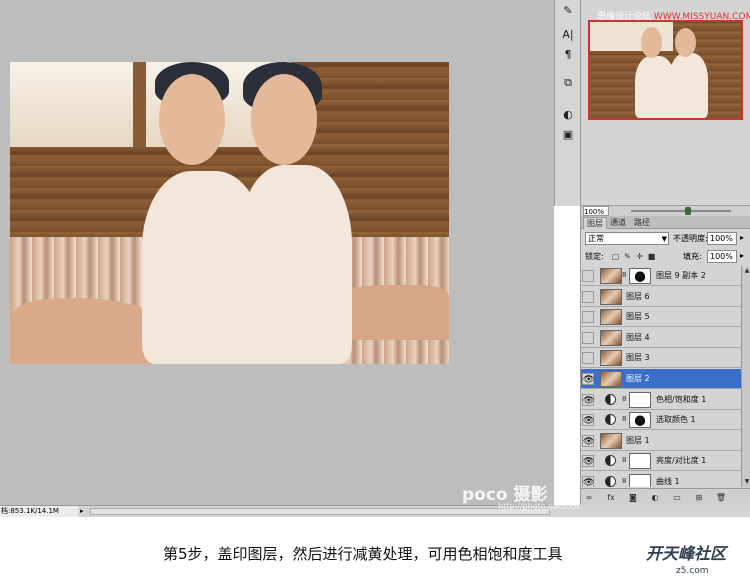  I want to click on layer-row: 8 图层 9 副本 2, so click(661, 276).